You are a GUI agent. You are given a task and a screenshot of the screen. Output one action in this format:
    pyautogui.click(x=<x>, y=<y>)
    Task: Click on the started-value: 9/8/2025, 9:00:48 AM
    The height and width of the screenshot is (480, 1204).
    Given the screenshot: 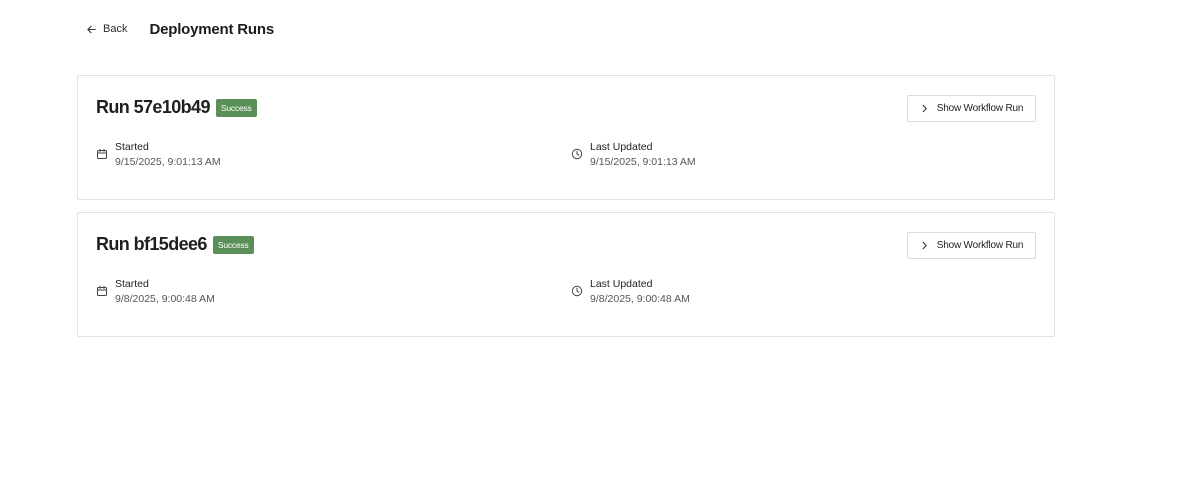 What is the action you would take?
    pyautogui.click(x=165, y=299)
    